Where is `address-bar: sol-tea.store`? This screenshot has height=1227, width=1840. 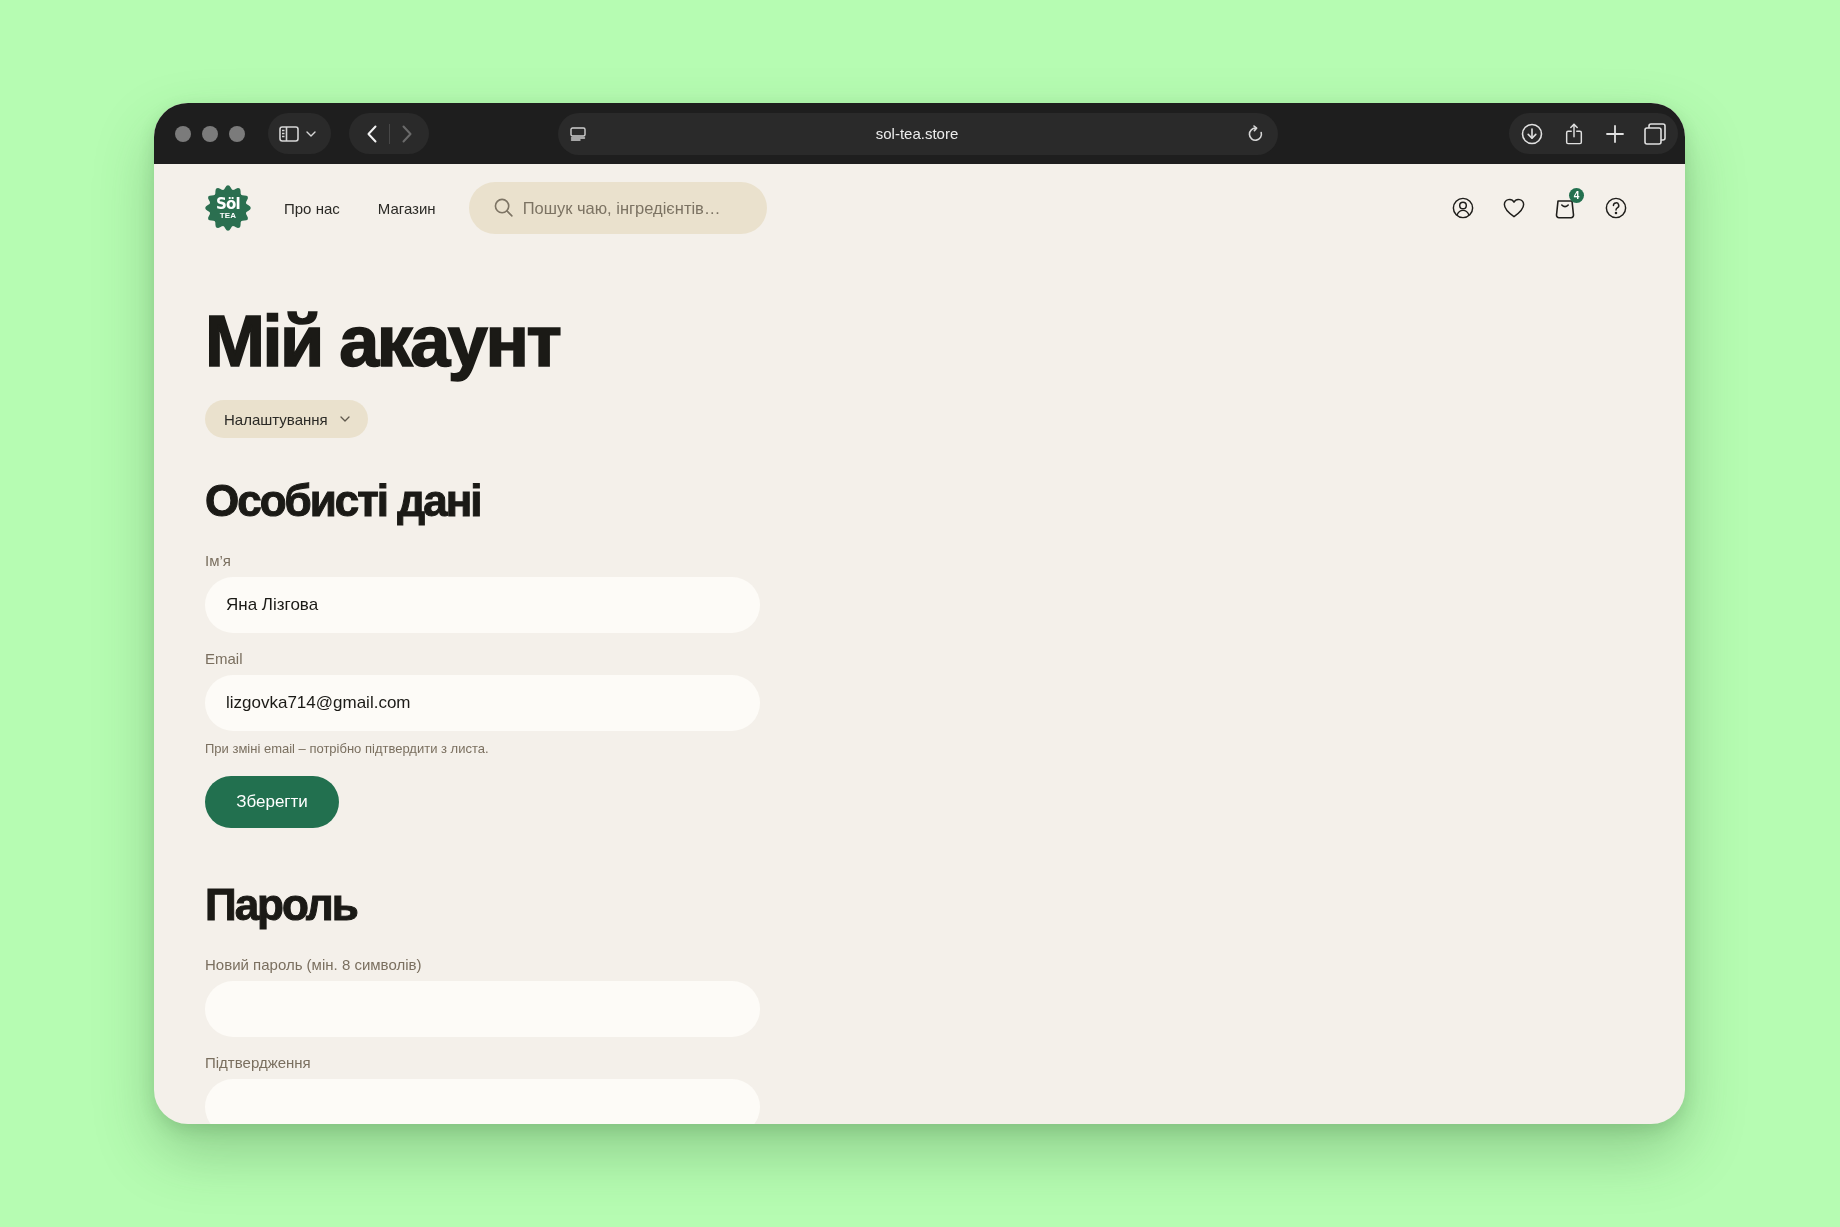 address-bar: sol-tea.store is located at coordinates (918, 133).